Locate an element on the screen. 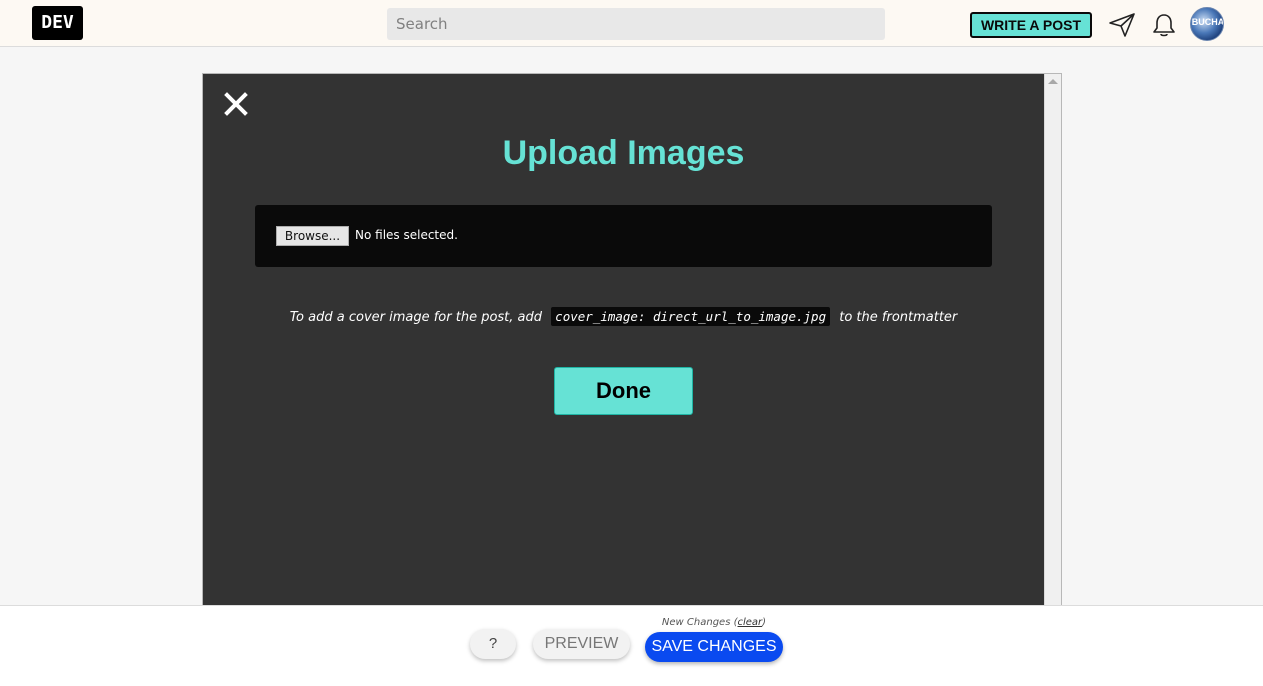 The image size is (1263, 686). file-upload-box: Browse... No files selected. is located at coordinates (623, 236).